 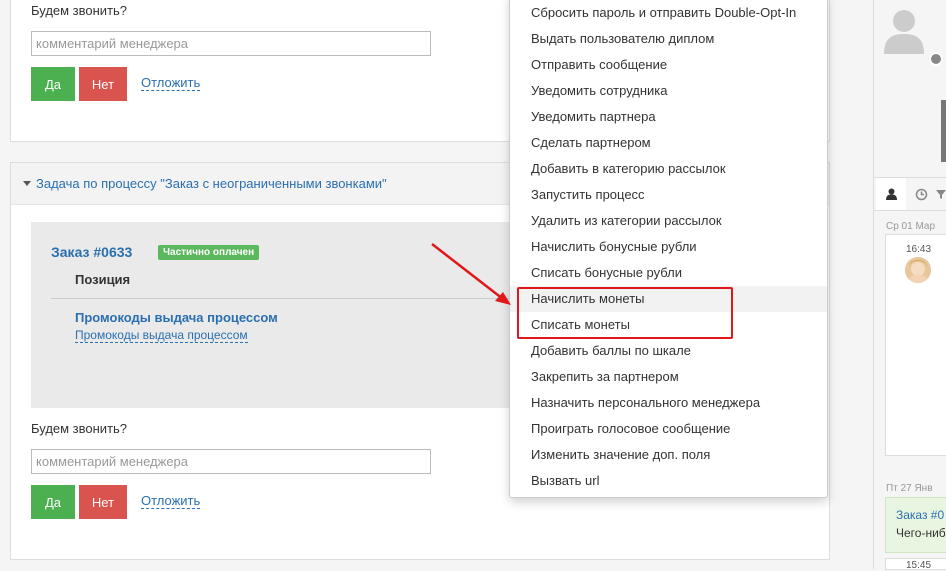 What do you see at coordinates (171, 501) in the screenshot?
I see `postpone-link-2: Отложить` at bounding box center [171, 501].